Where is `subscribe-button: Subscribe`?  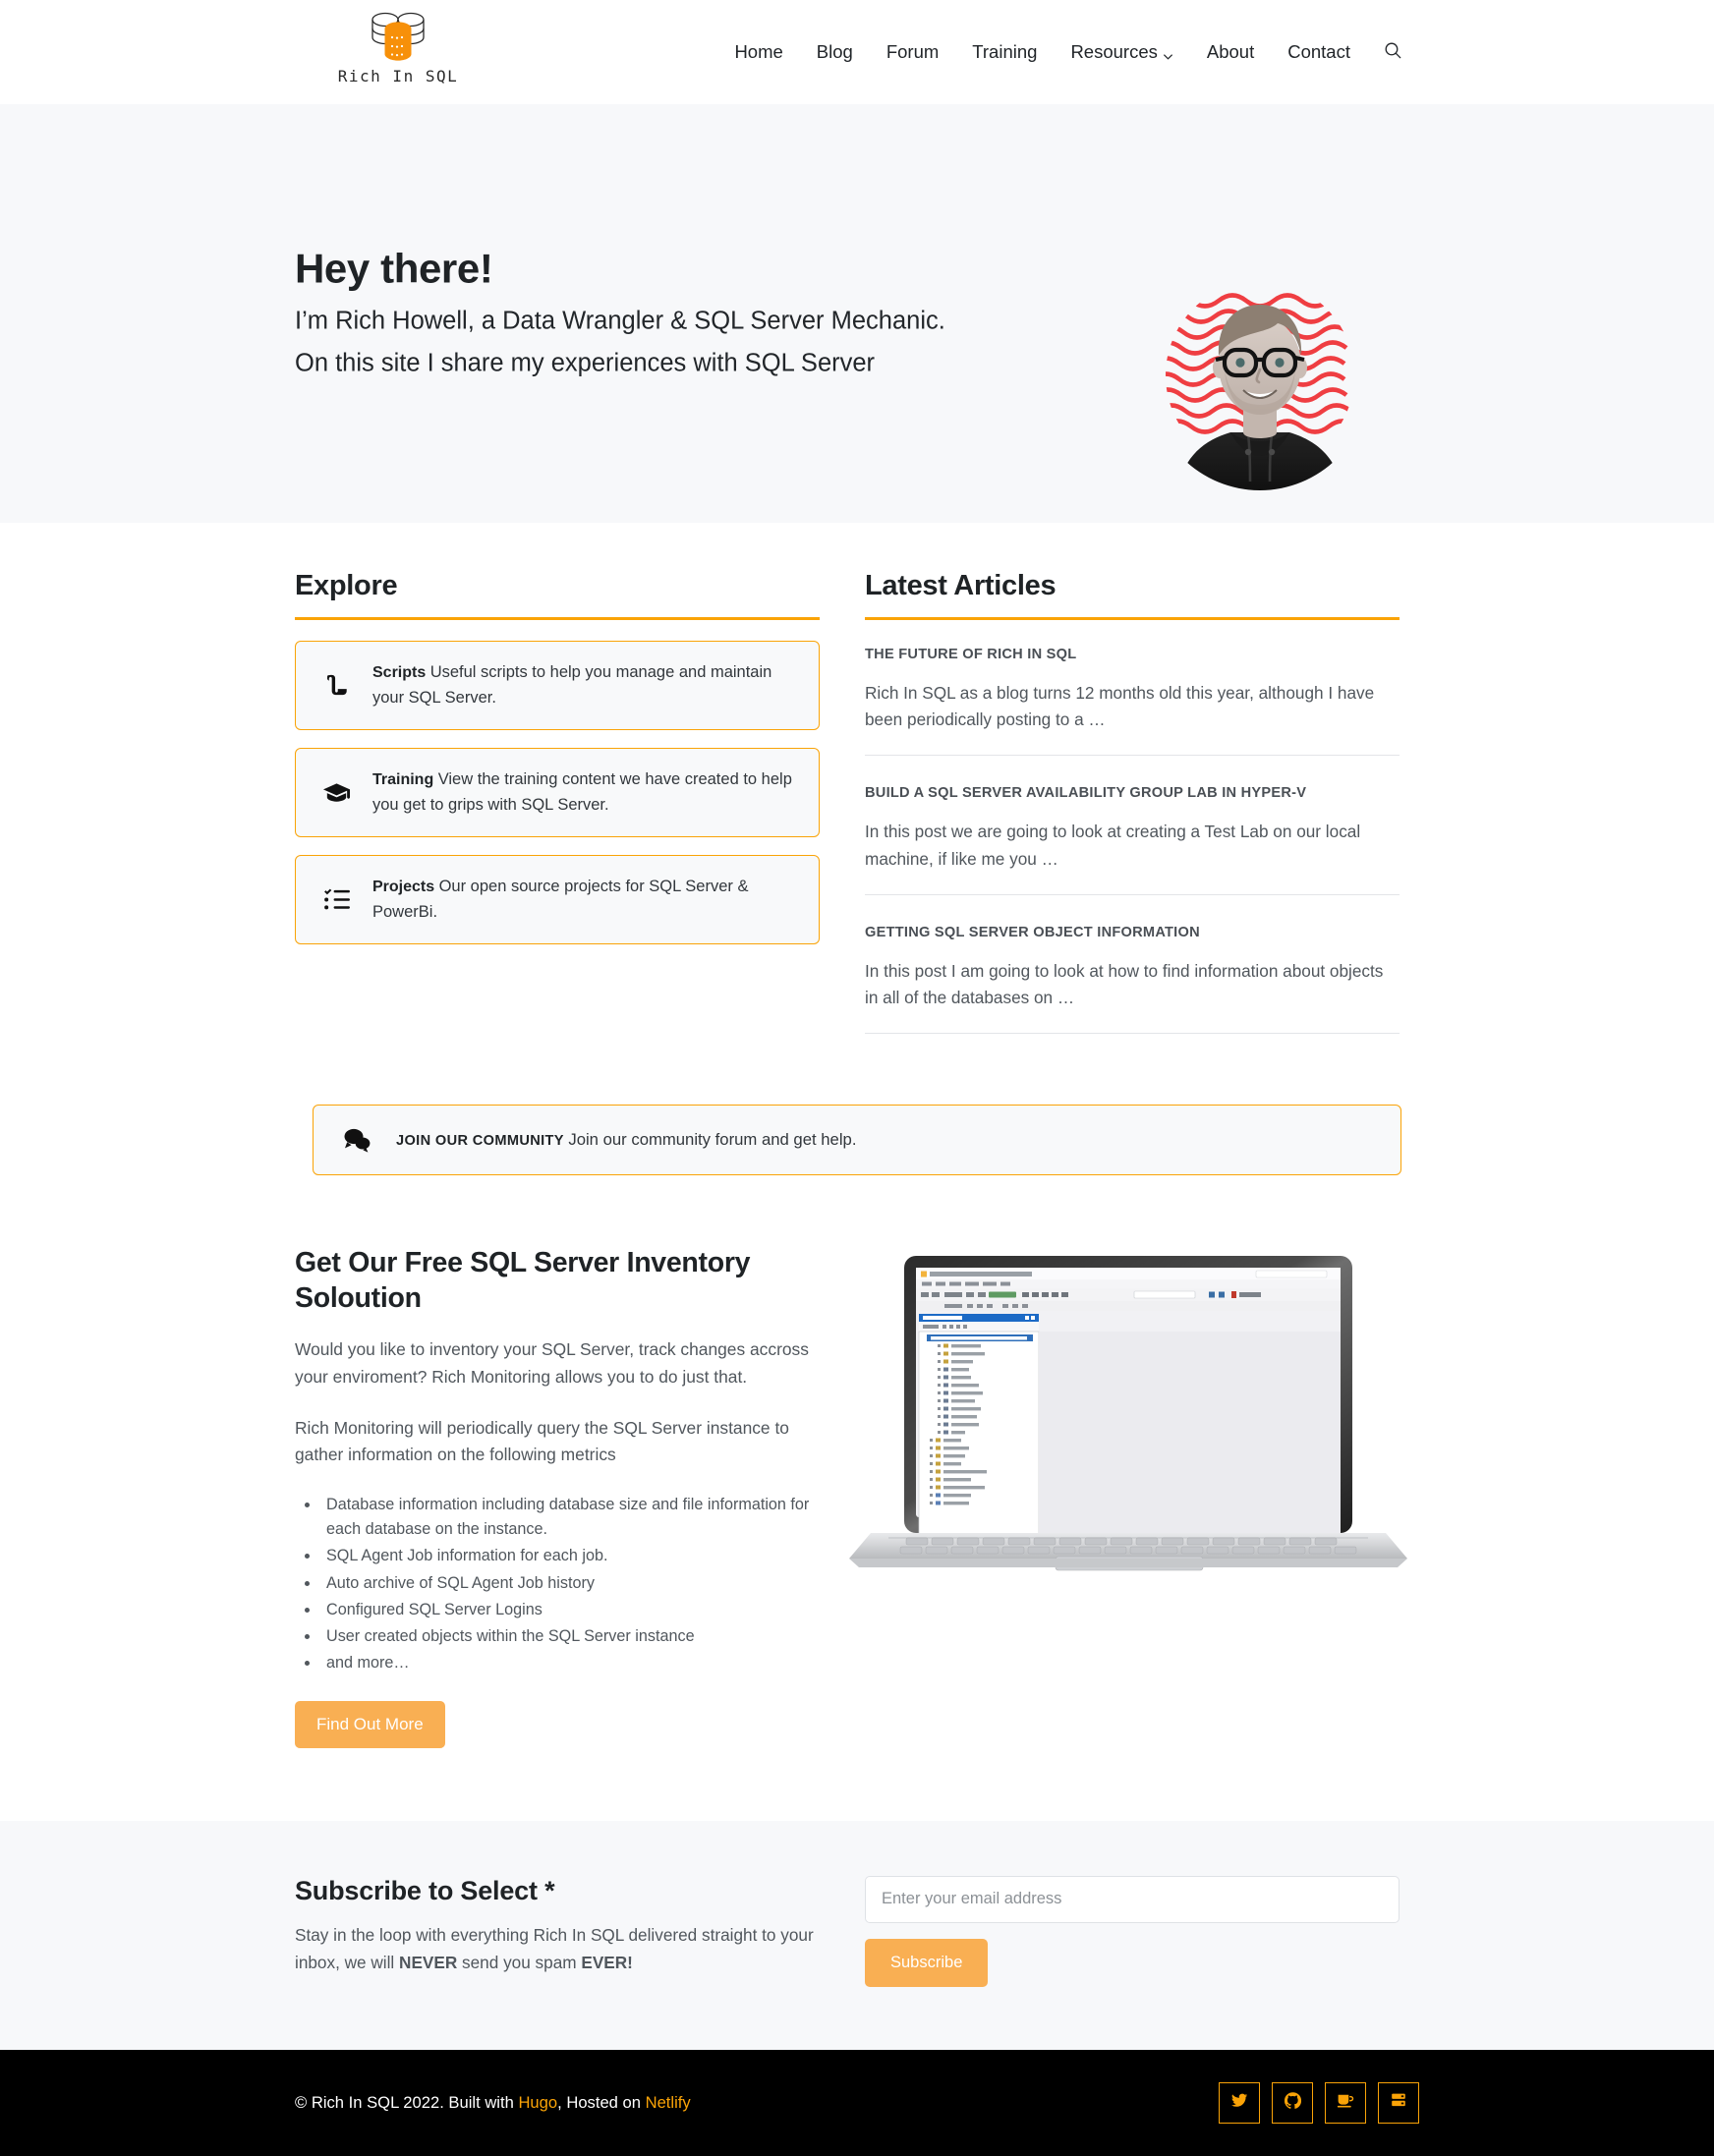 subscribe-button: Subscribe is located at coordinates (927, 1962).